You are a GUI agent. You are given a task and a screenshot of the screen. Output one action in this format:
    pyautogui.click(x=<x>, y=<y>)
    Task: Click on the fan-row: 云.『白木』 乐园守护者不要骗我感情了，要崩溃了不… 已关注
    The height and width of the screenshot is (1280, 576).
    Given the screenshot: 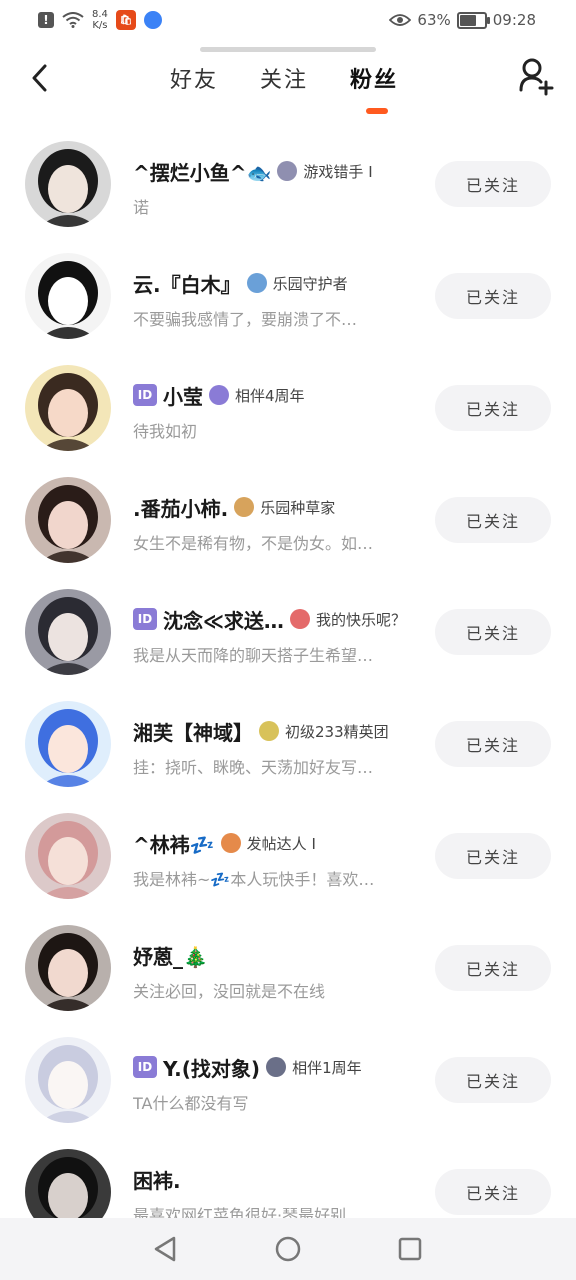 What is the action you would take?
    pyautogui.click(x=288, y=296)
    